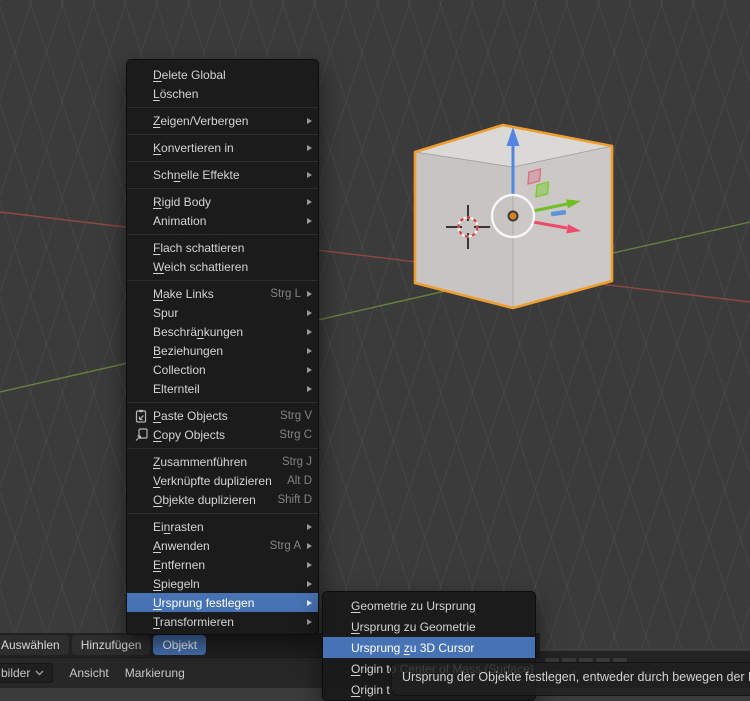  Describe the element at coordinates (222, 350) in the screenshot. I see `menu-item-beziehungen: Beziehungen` at that location.